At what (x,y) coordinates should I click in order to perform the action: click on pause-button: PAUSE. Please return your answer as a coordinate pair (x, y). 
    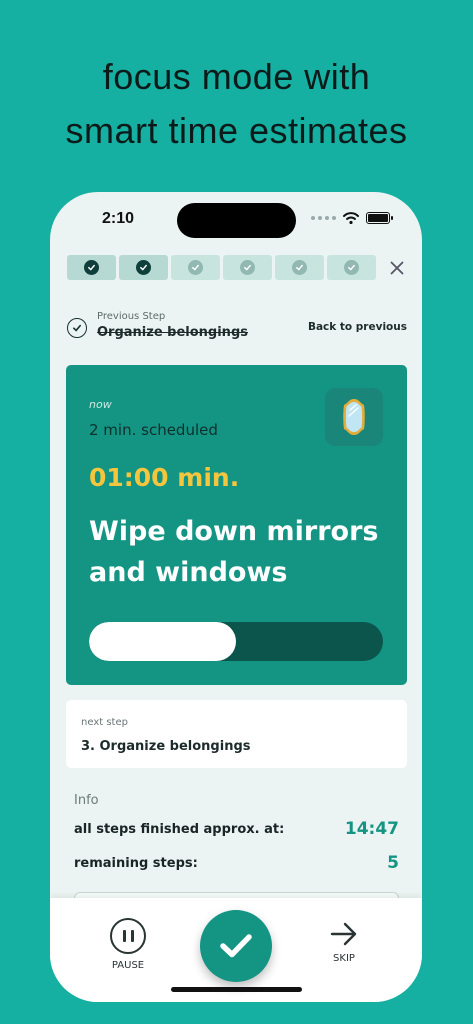
    Looking at the image, I should click on (128, 944).